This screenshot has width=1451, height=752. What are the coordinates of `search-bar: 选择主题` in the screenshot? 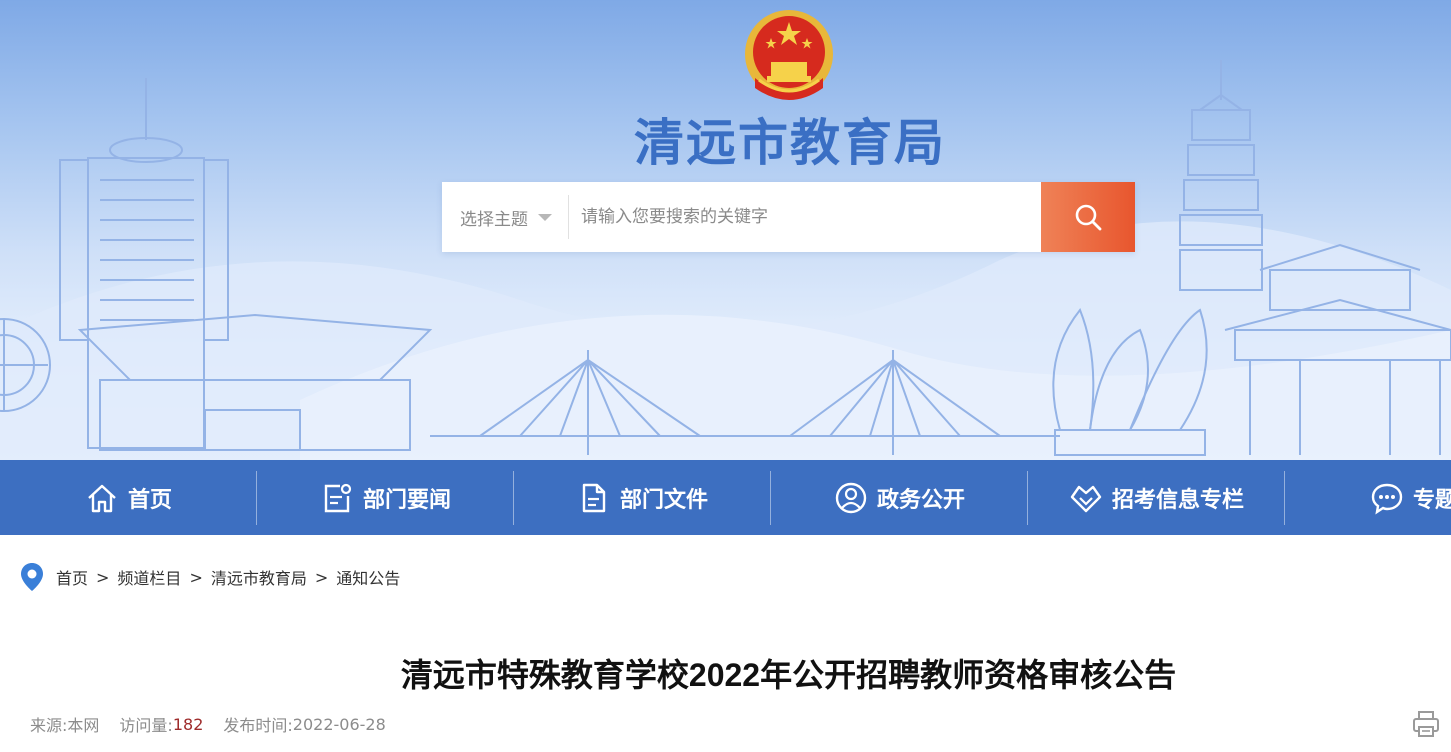 It's located at (788, 217).